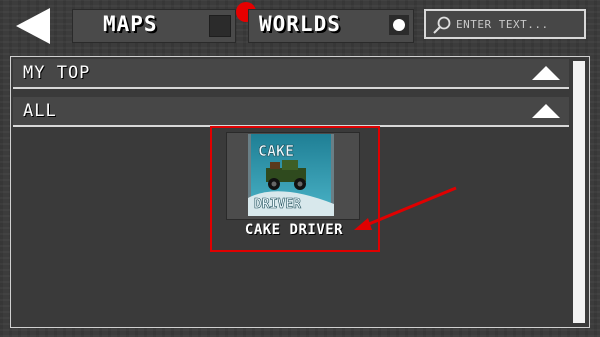  What do you see at coordinates (40, 111) in the screenshot?
I see `section-all-label: ALL` at bounding box center [40, 111].